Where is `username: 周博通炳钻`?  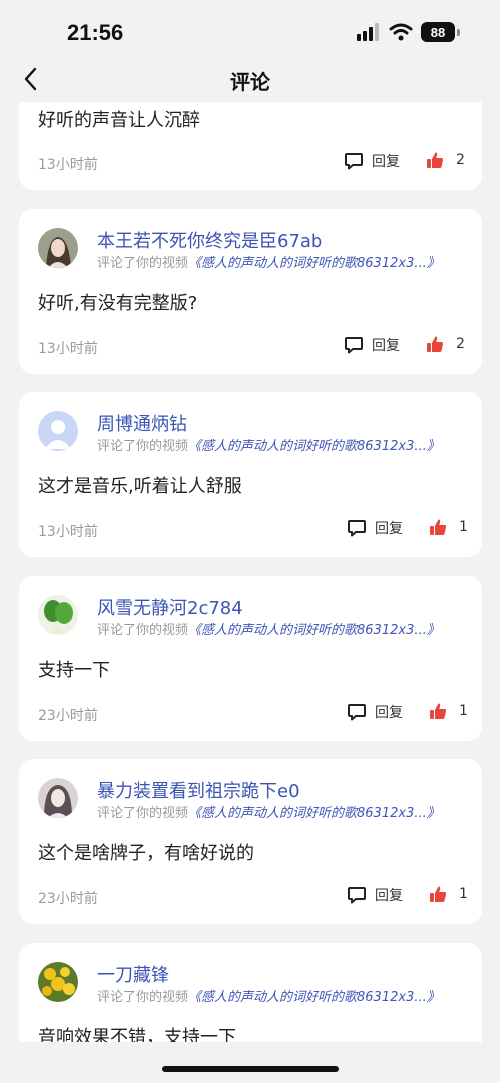
username: 周博通炳钻 is located at coordinates (142, 423).